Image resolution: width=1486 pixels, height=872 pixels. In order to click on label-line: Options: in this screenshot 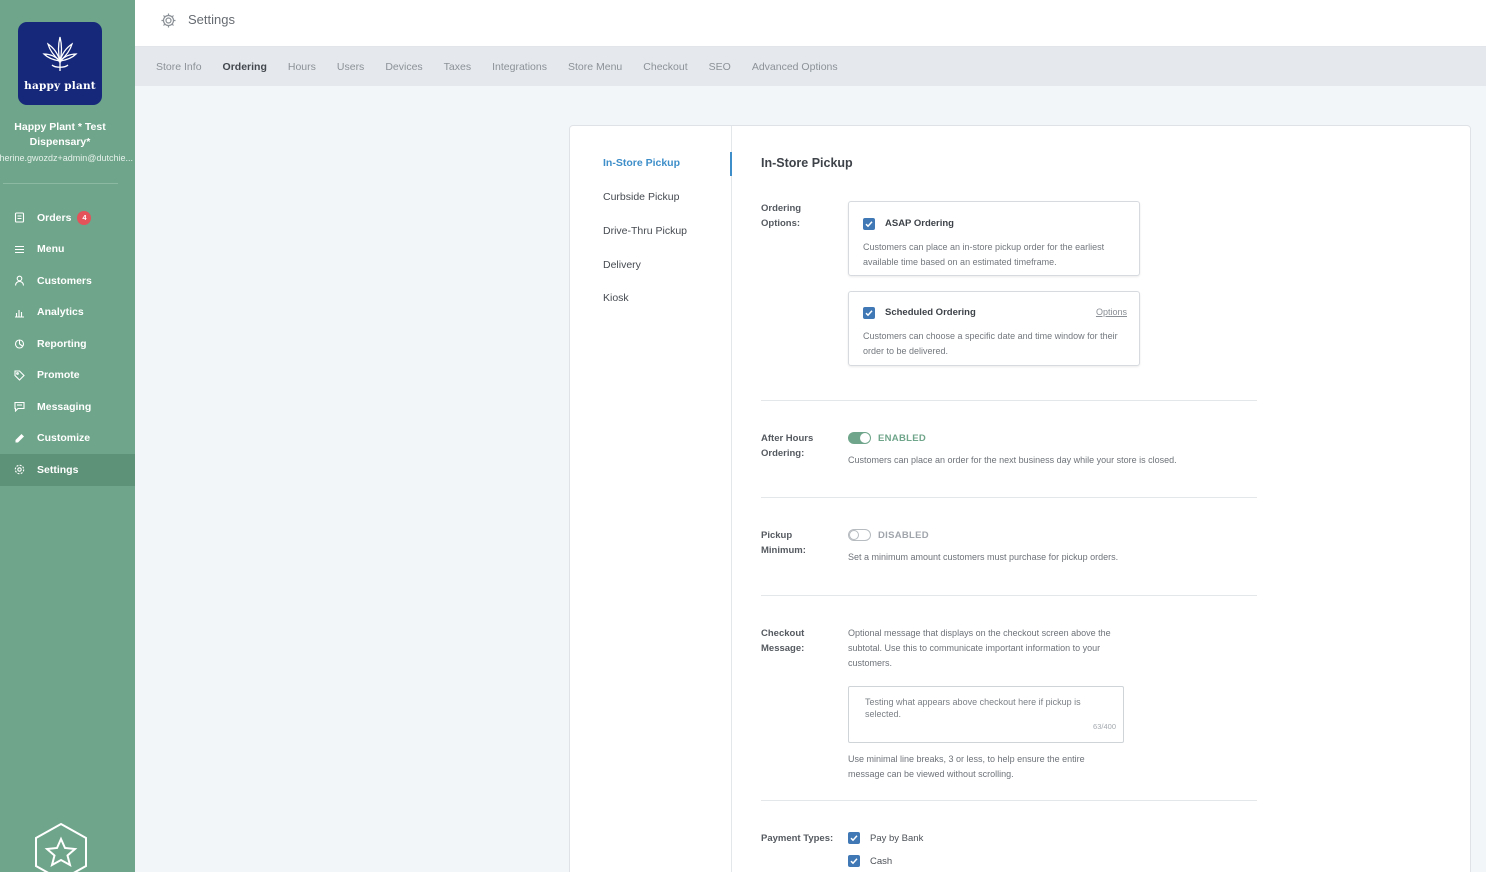, I will do `click(781, 223)`.